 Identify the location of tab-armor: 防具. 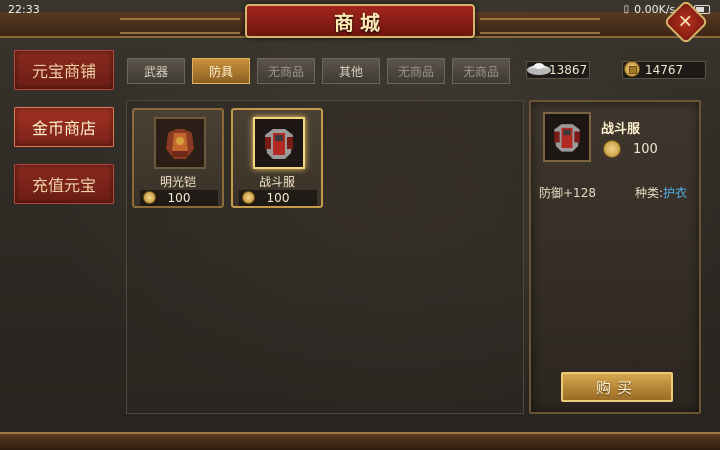
(221, 71).